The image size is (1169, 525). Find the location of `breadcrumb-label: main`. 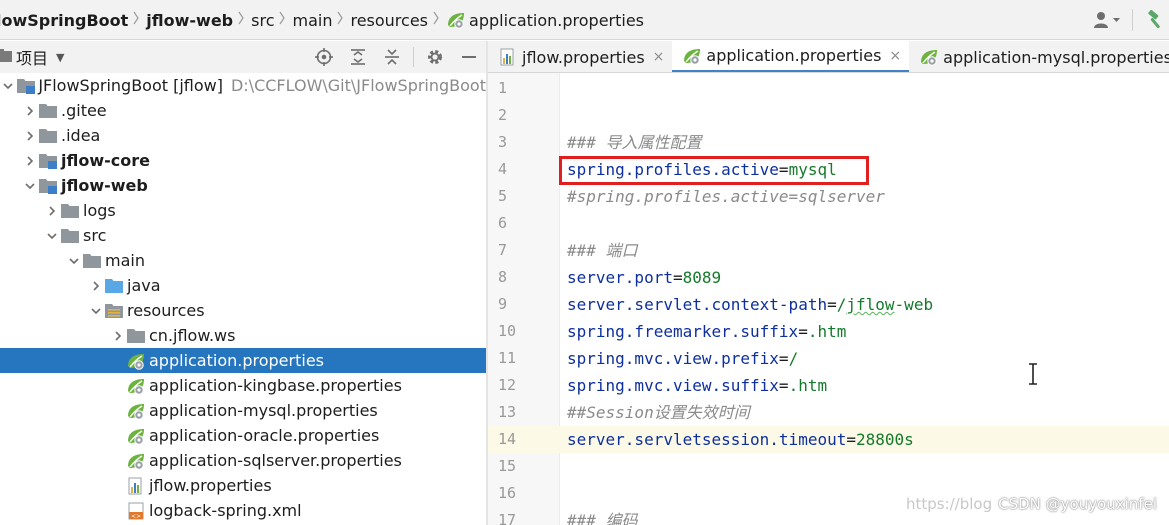

breadcrumb-label: main is located at coordinates (312, 20).